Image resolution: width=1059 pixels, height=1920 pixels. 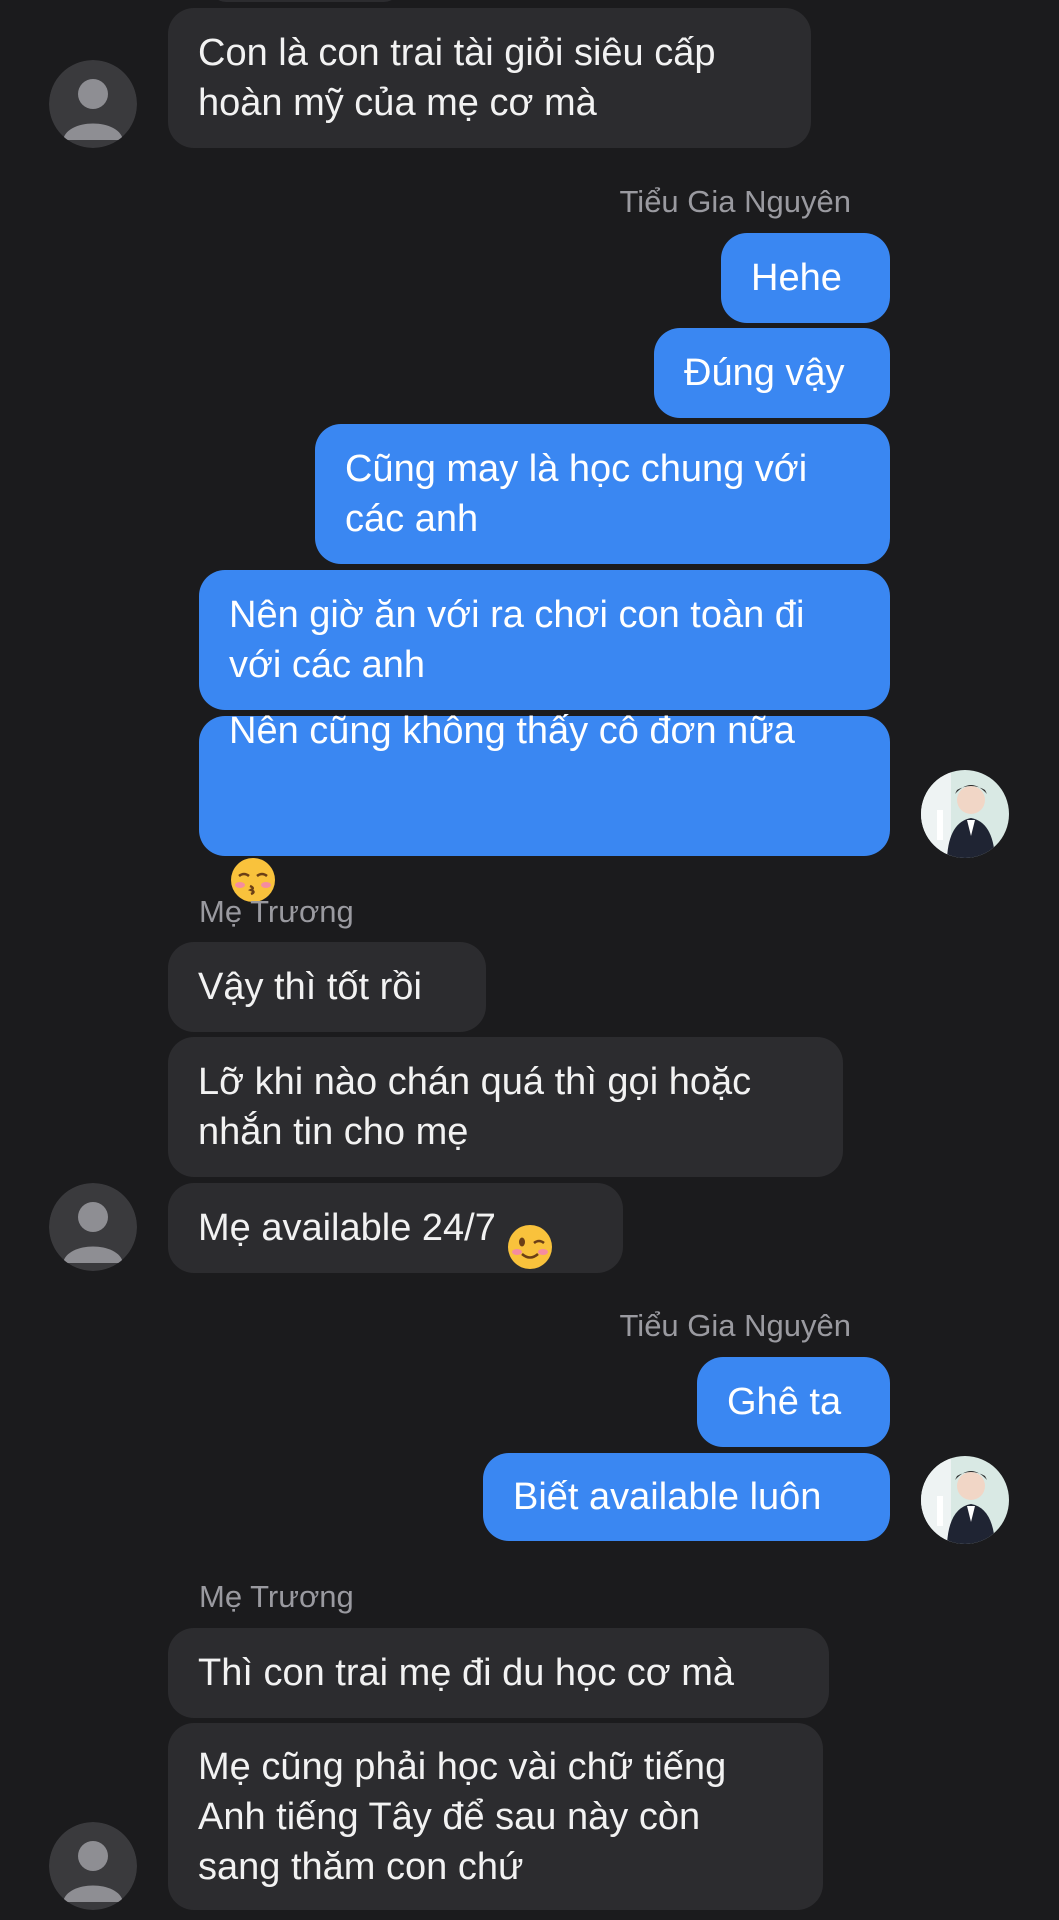 I want to click on message-bubble-outgoing: Hehe, so click(x=805, y=278).